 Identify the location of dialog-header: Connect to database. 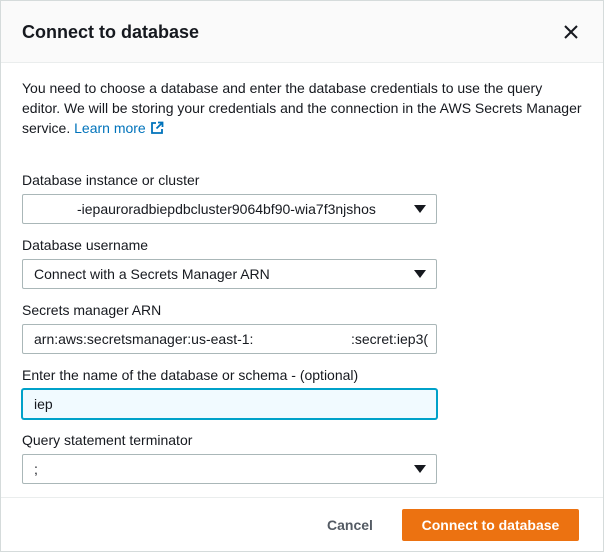
(302, 32).